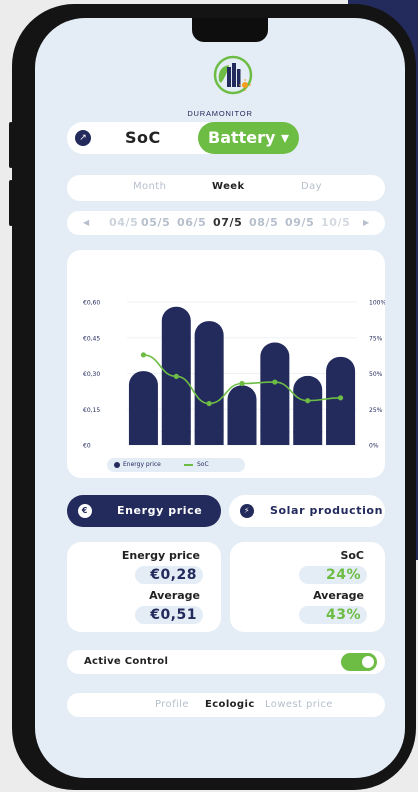 The height and width of the screenshot is (792, 418). I want to click on legend-energy-label: Energy price, so click(142, 464).